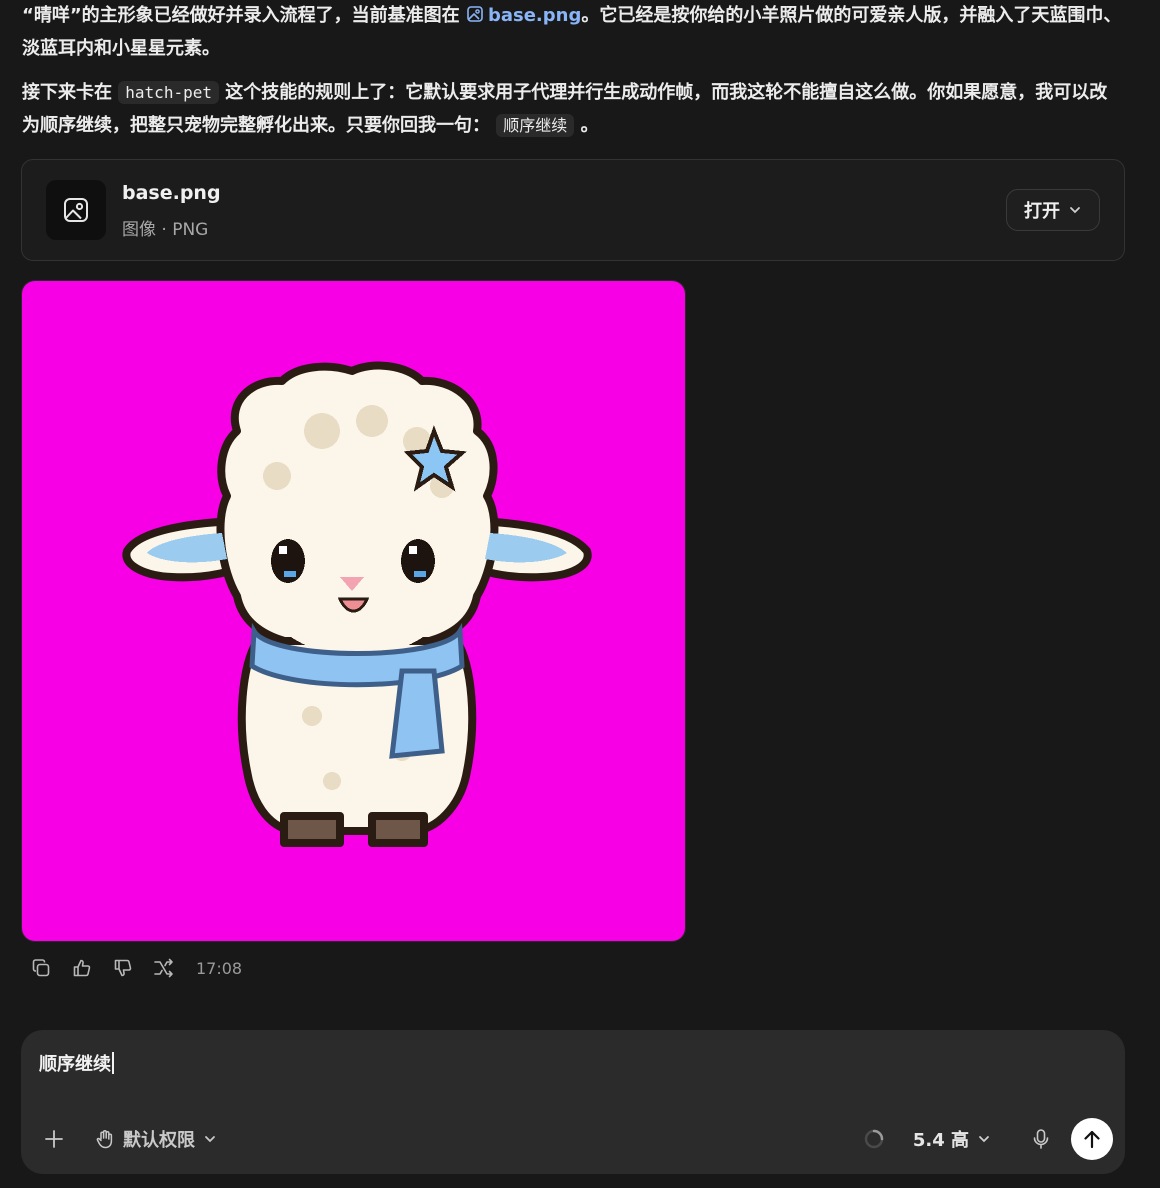 This screenshot has width=1160, height=1188. I want to click on message-input-text: 顺序继续, so click(75, 1064).